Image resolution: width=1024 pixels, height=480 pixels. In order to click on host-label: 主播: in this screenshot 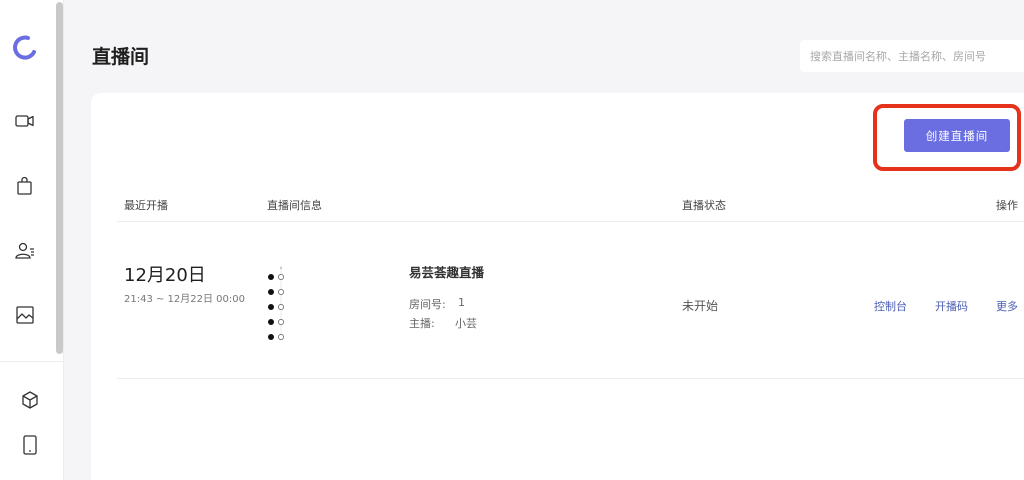, I will do `click(422, 323)`.